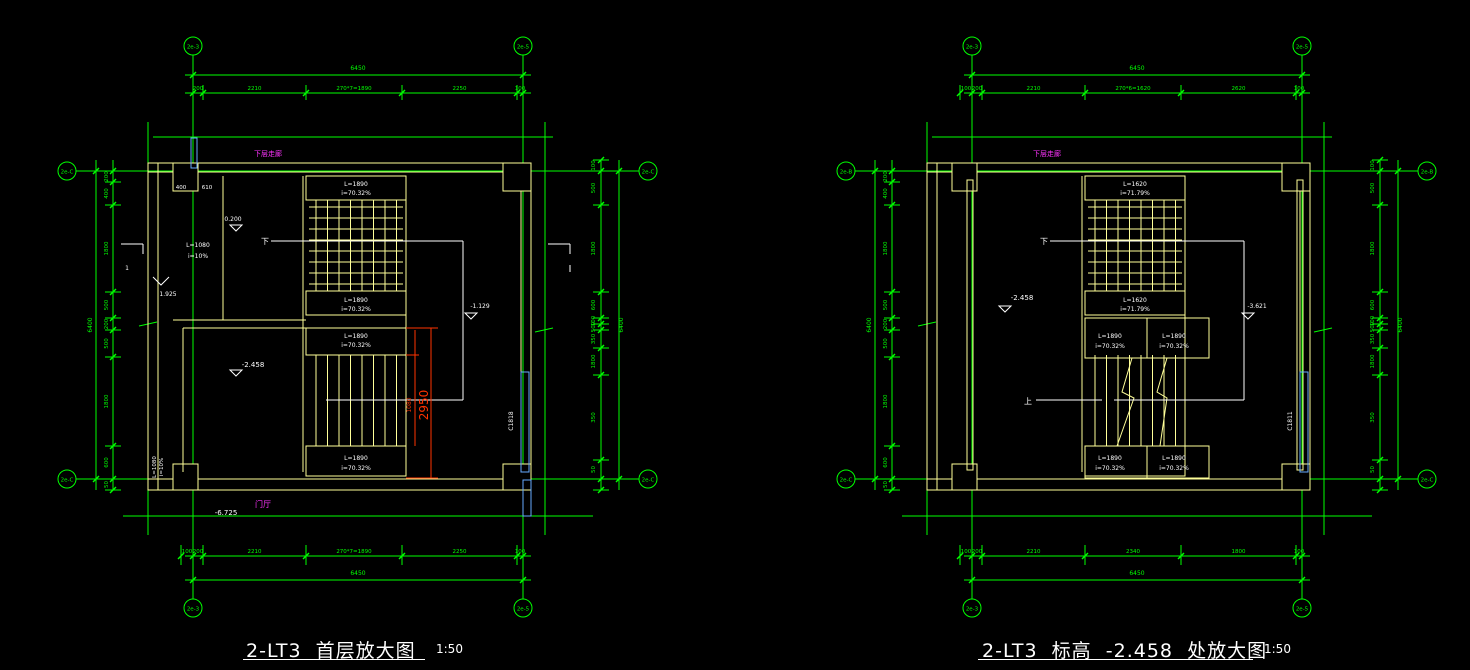 The width and height of the screenshot is (1470, 670). Describe the element at coordinates (460, 552) in the screenshot. I see `dim-bottom-segment: 2250` at that location.